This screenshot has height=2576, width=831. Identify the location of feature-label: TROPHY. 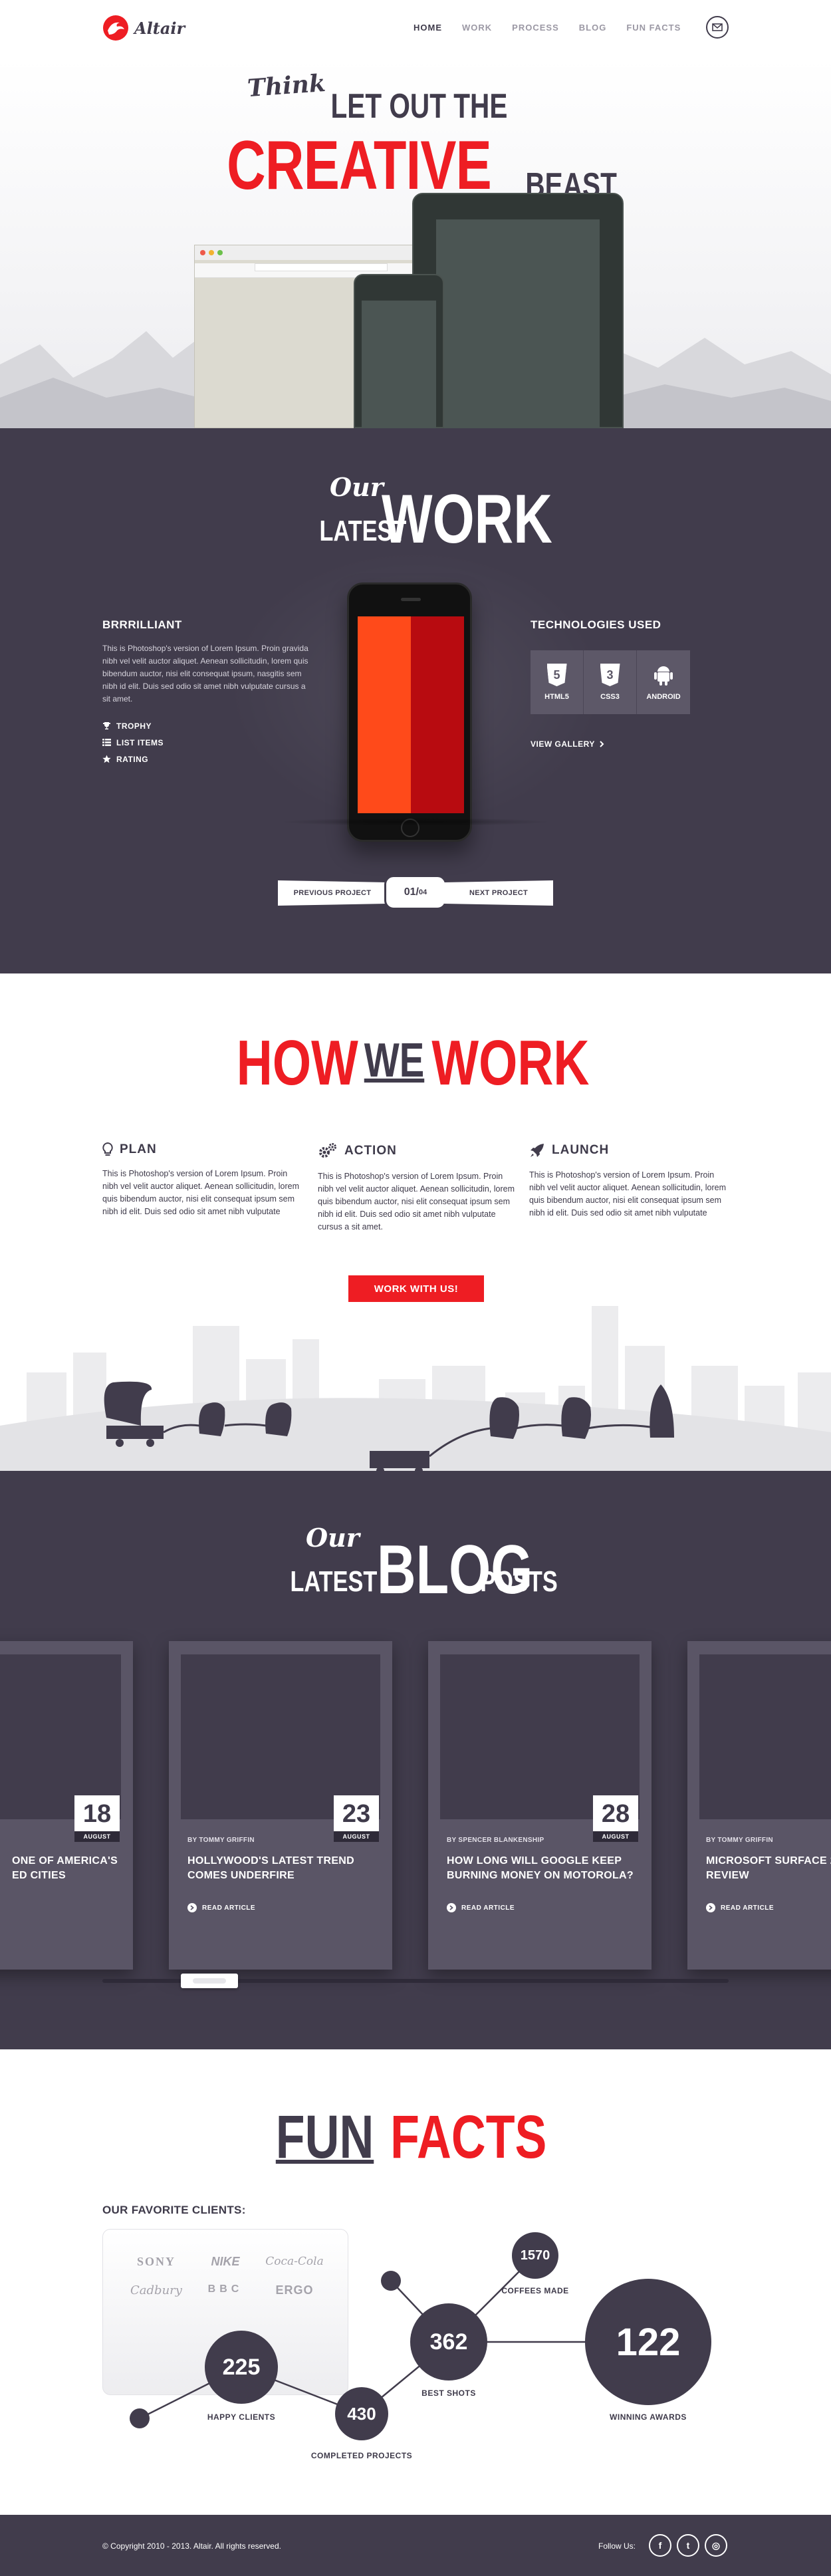
(134, 726).